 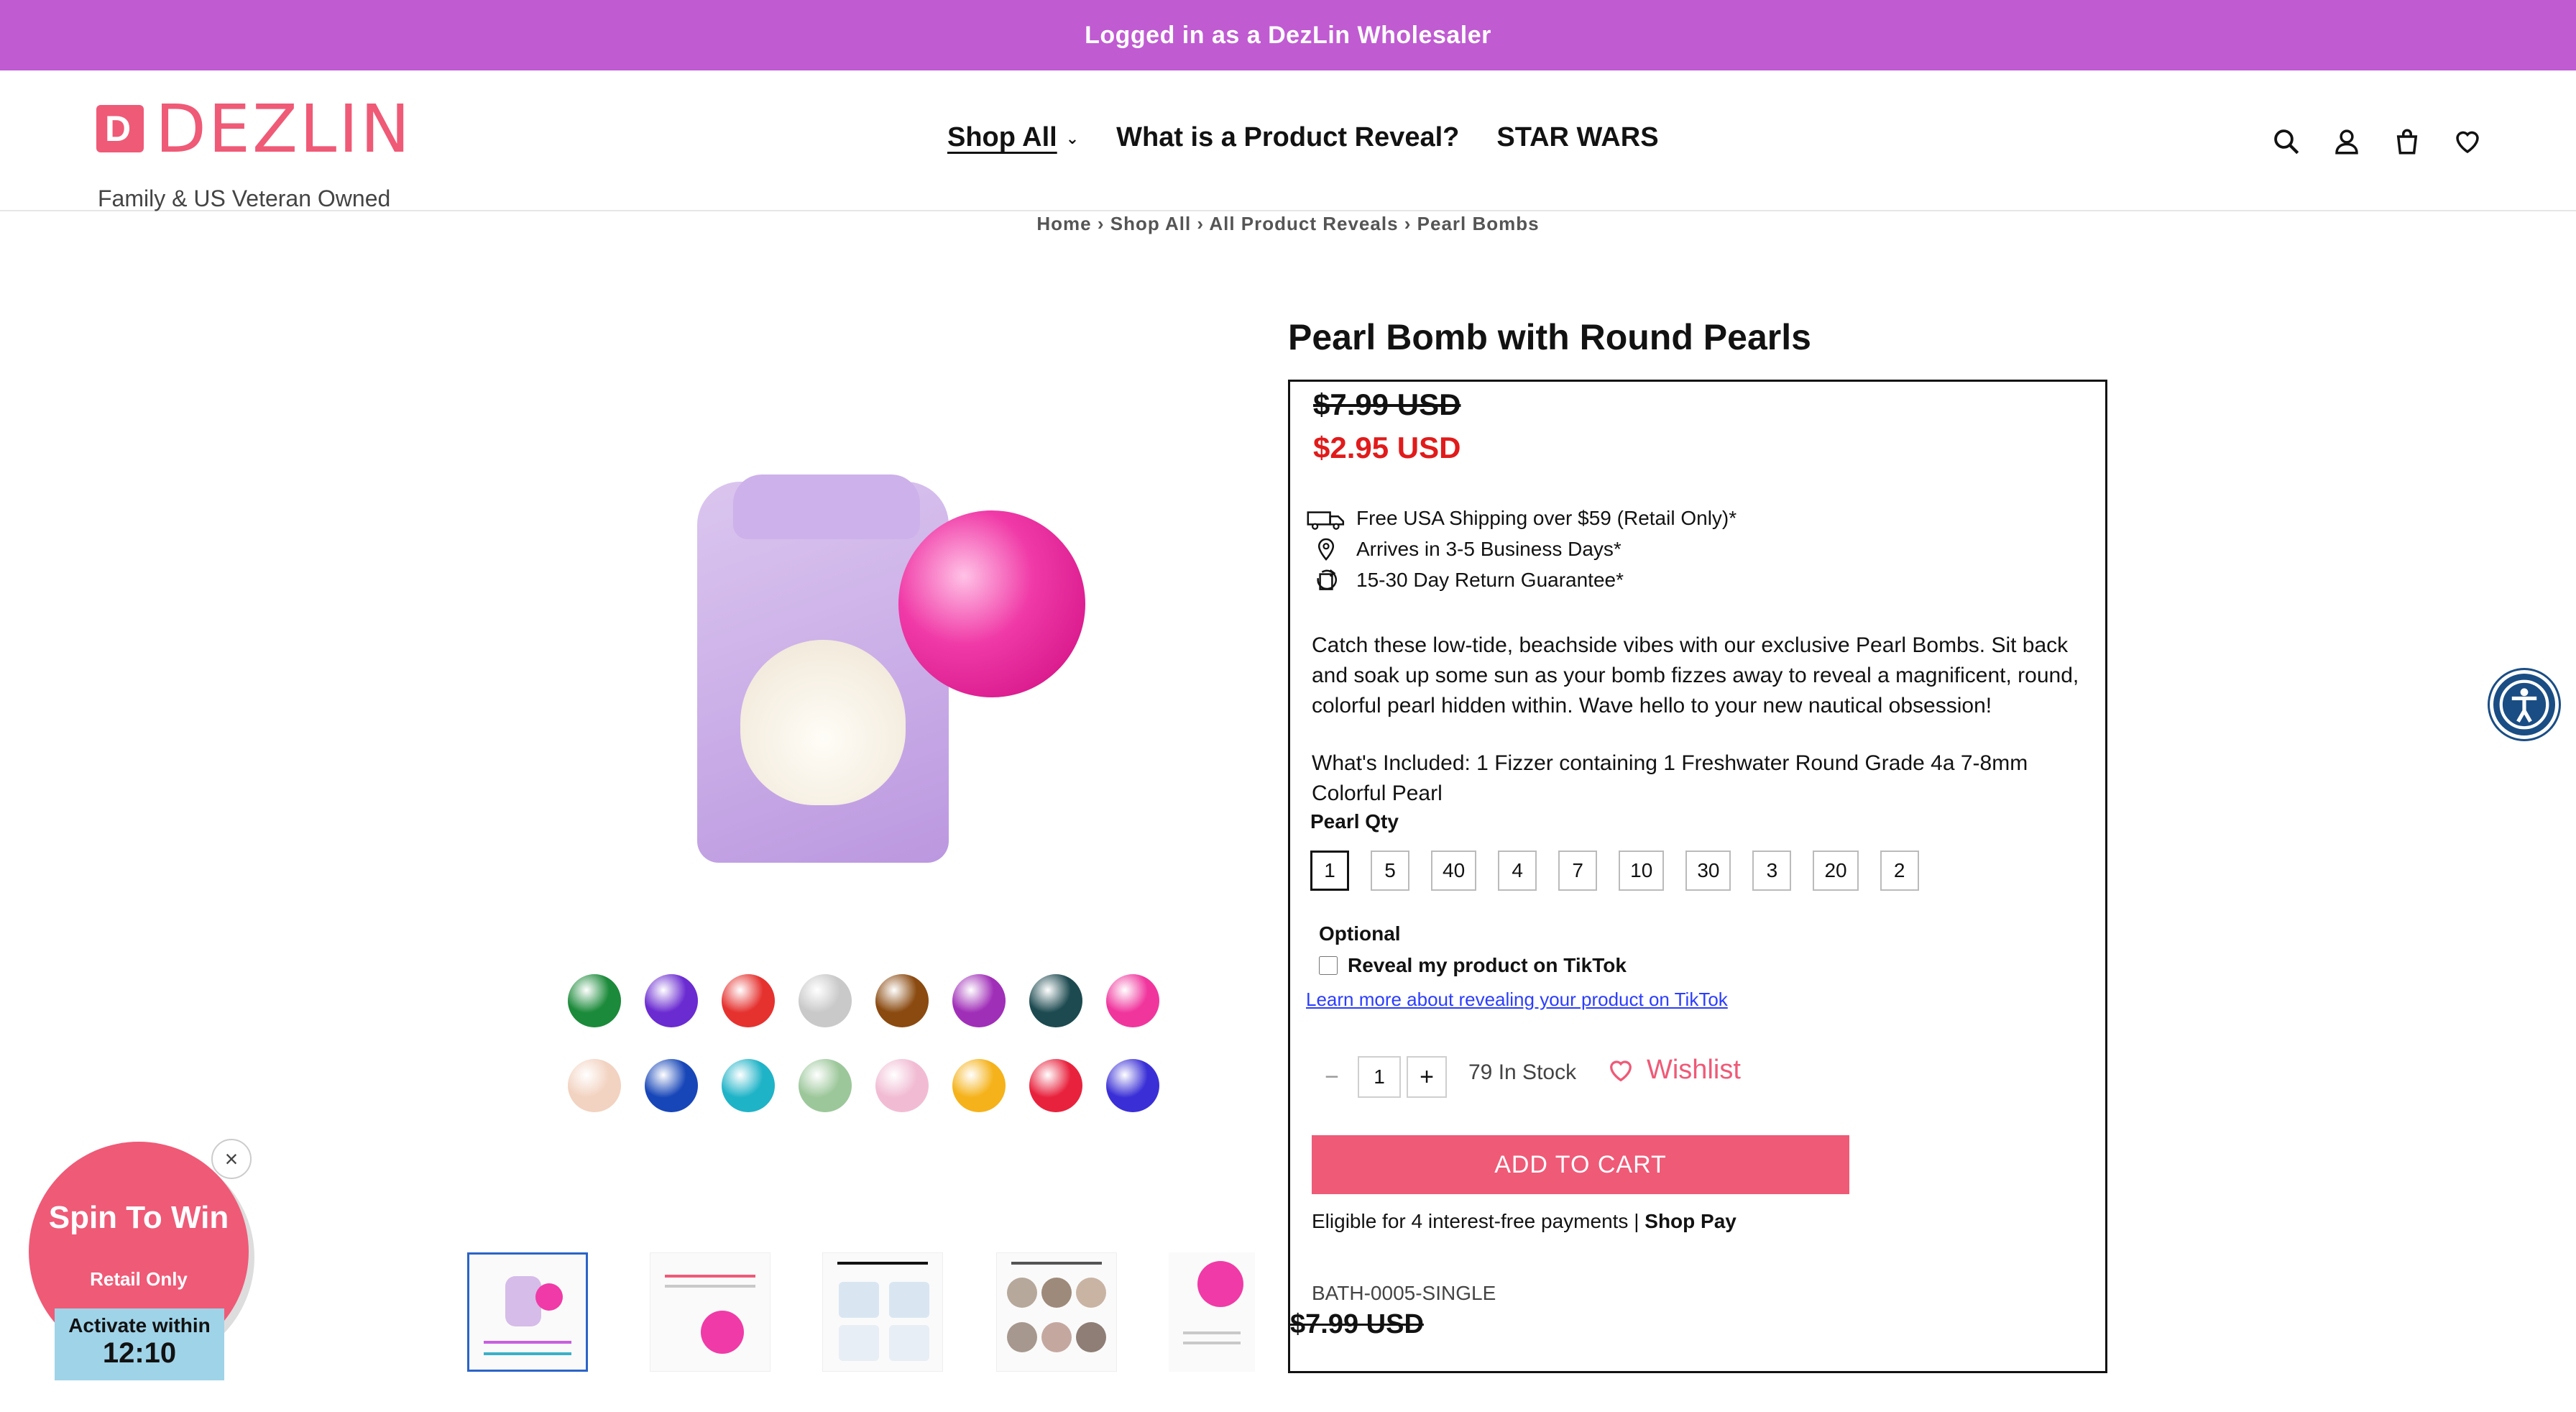 I want to click on pearl-qty-label: Pearl Qty, so click(x=1354, y=822).